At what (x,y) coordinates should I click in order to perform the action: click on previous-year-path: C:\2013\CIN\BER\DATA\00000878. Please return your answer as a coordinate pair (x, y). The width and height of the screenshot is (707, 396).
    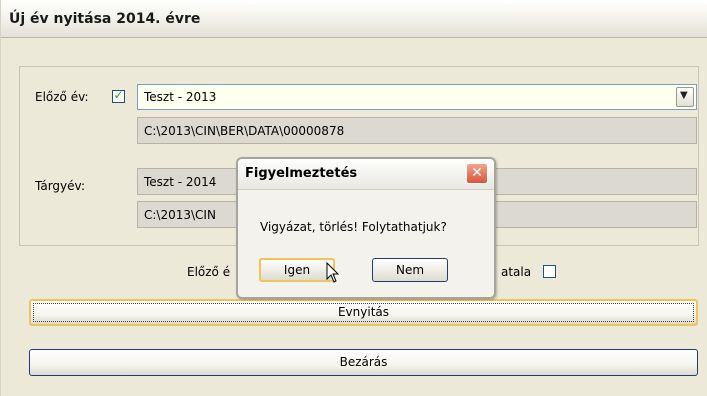
    Looking at the image, I should click on (244, 131).